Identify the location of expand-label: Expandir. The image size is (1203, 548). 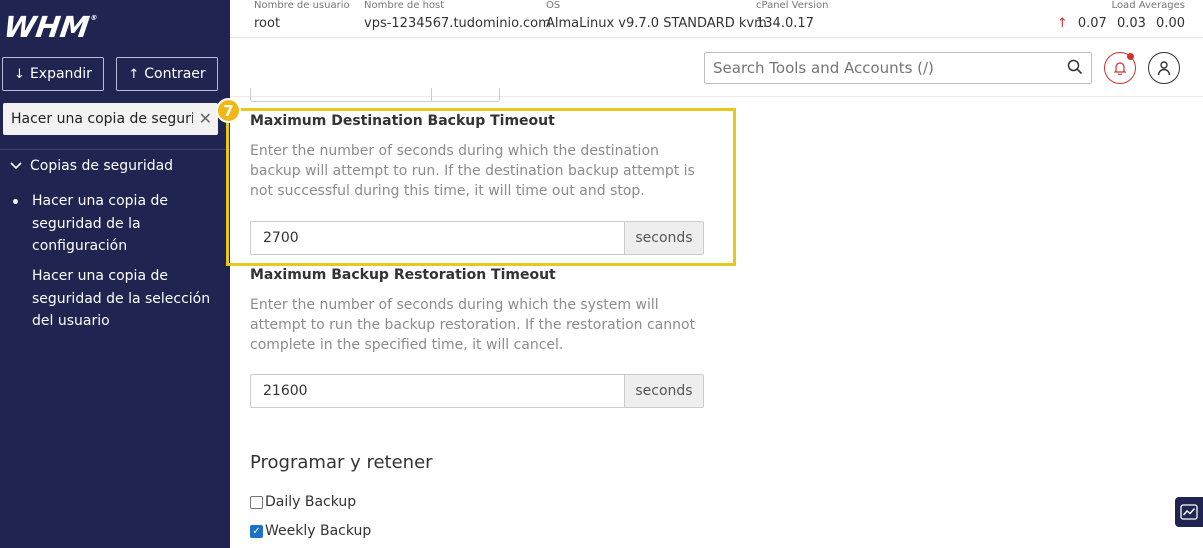
(60, 74).